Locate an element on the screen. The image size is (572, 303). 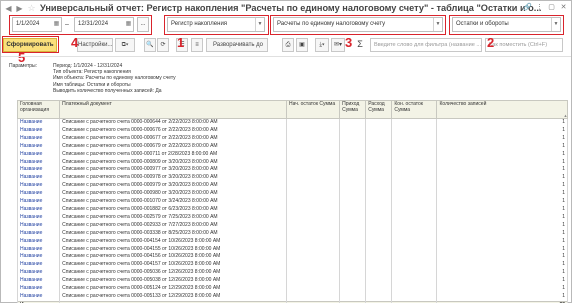
find-button: 🔍 is located at coordinates (150, 45).